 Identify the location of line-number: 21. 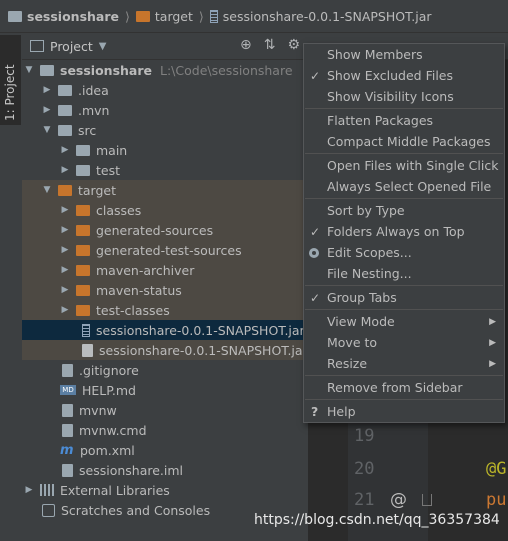
(364, 500).